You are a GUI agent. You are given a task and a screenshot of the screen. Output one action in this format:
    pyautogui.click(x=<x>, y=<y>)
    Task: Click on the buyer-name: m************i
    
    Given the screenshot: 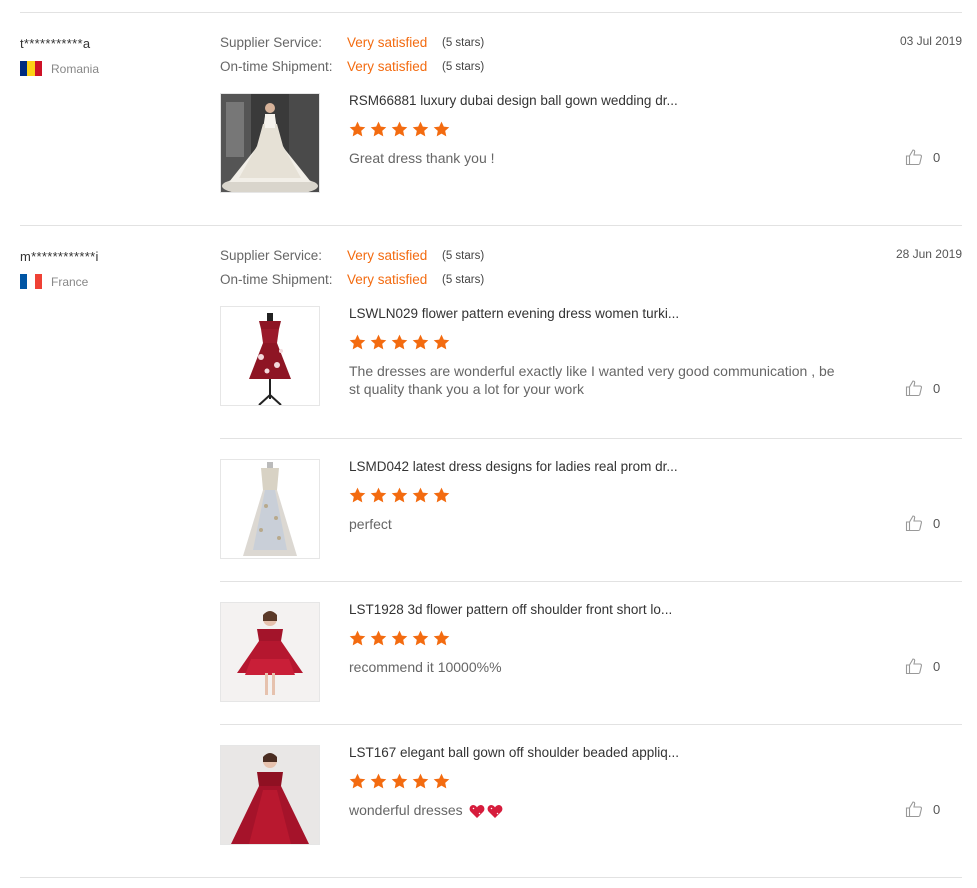 What is the action you would take?
    pyautogui.click(x=59, y=256)
    